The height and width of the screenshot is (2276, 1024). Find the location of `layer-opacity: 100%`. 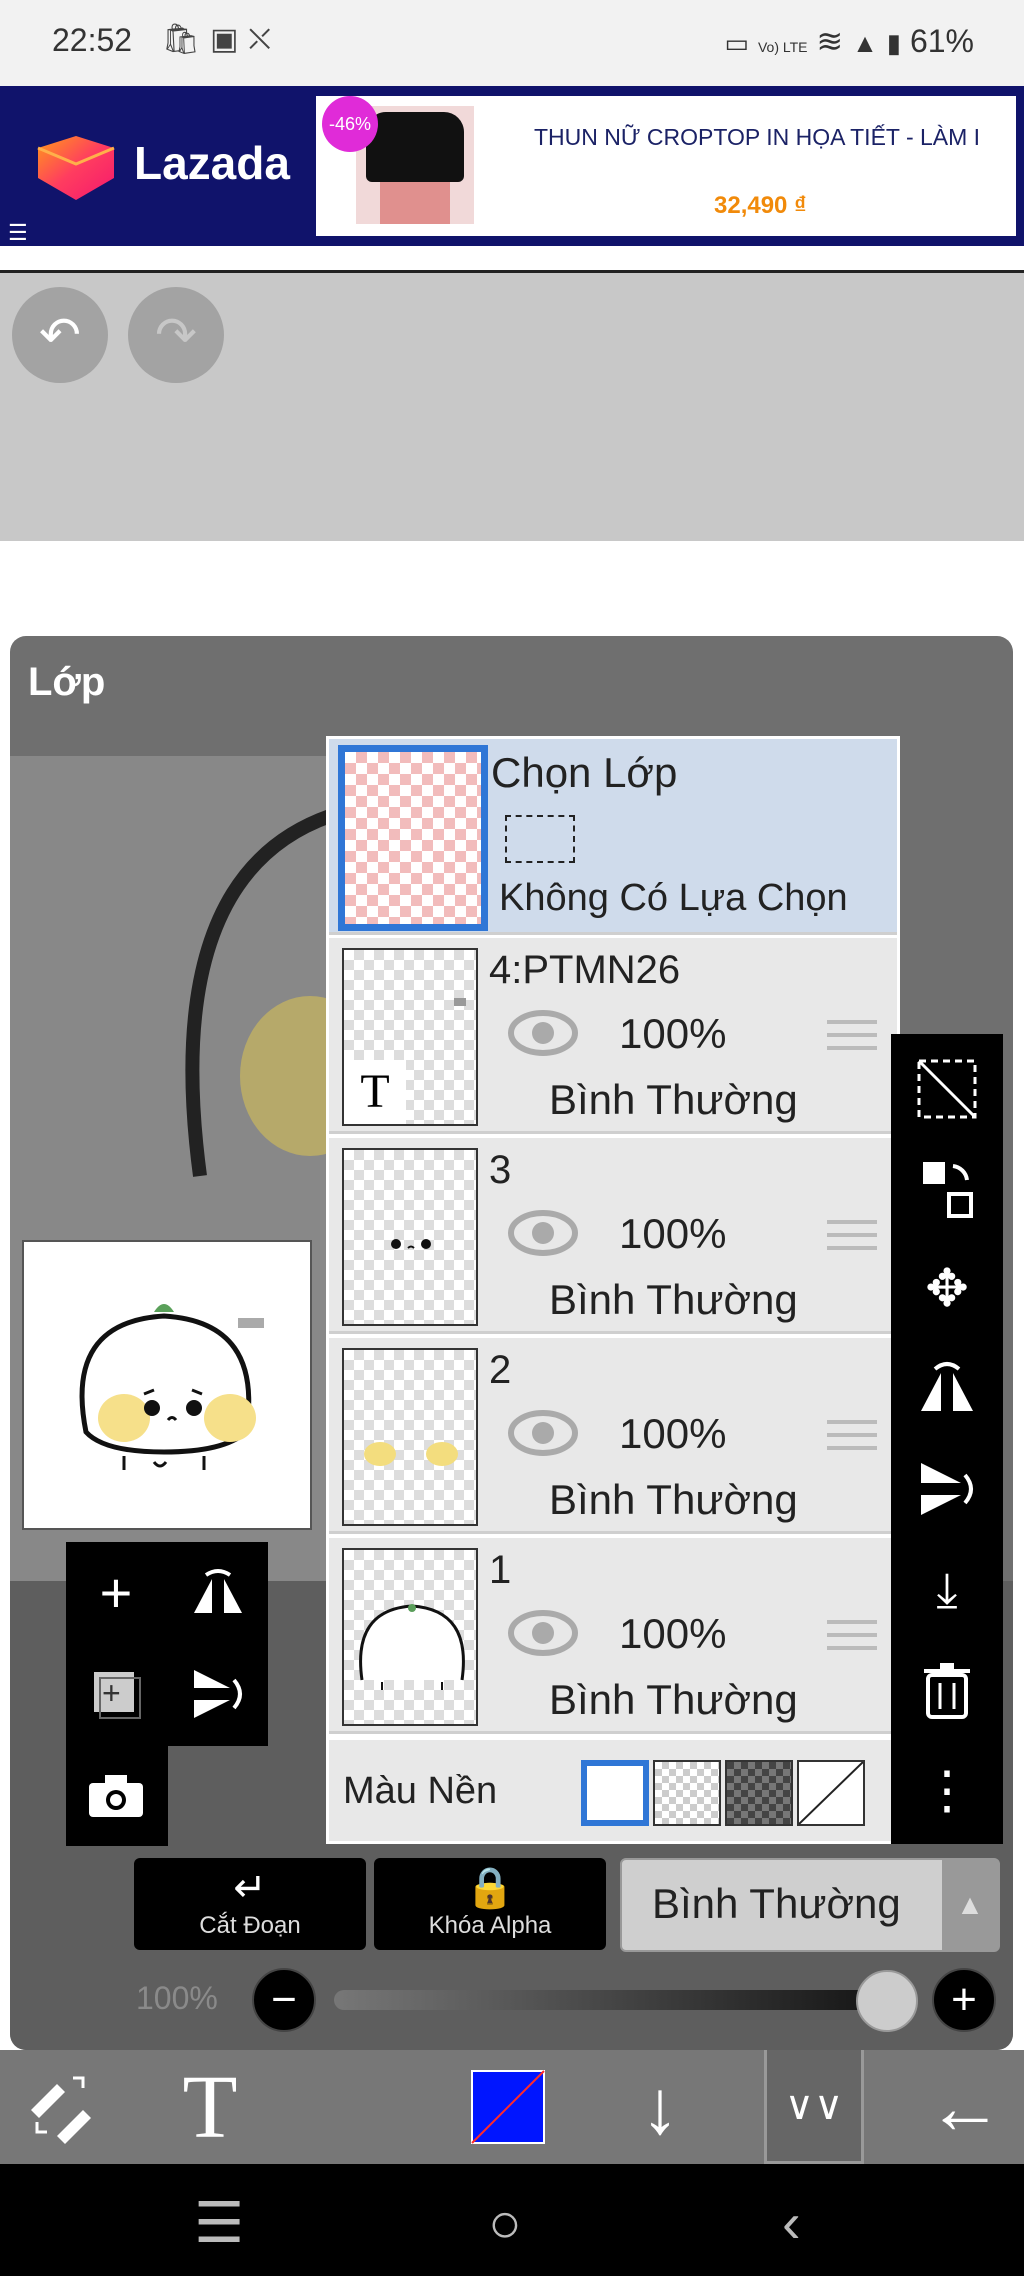

layer-opacity: 100% is located at coordinates (673, 1033).